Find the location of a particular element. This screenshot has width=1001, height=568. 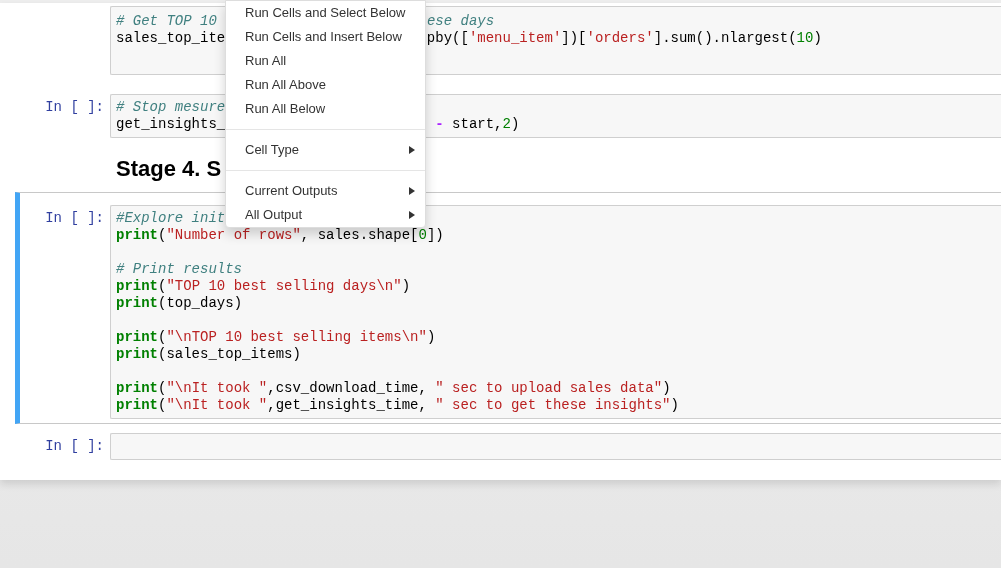

code-text: # Print results is located at coordinates (179, 269).